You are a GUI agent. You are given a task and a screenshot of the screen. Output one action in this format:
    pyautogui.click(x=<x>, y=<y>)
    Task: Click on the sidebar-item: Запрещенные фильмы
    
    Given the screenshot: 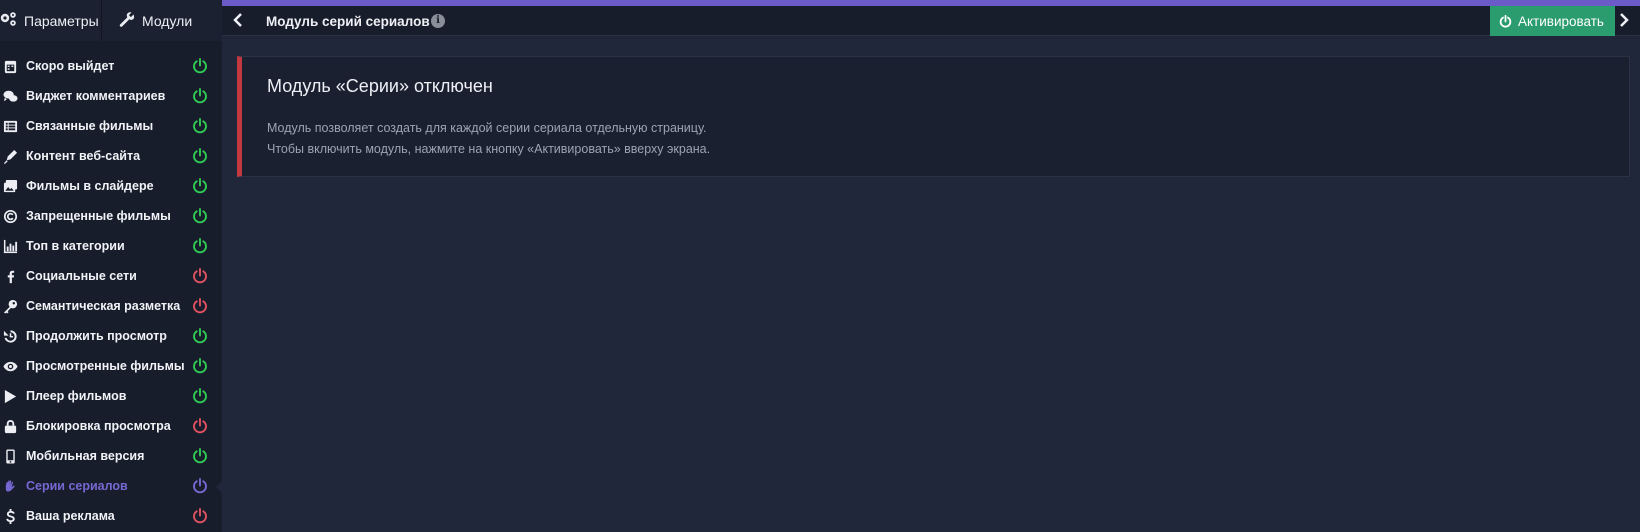 What is the action you would take?
    pyautogui.click(x=111, y=216)
    